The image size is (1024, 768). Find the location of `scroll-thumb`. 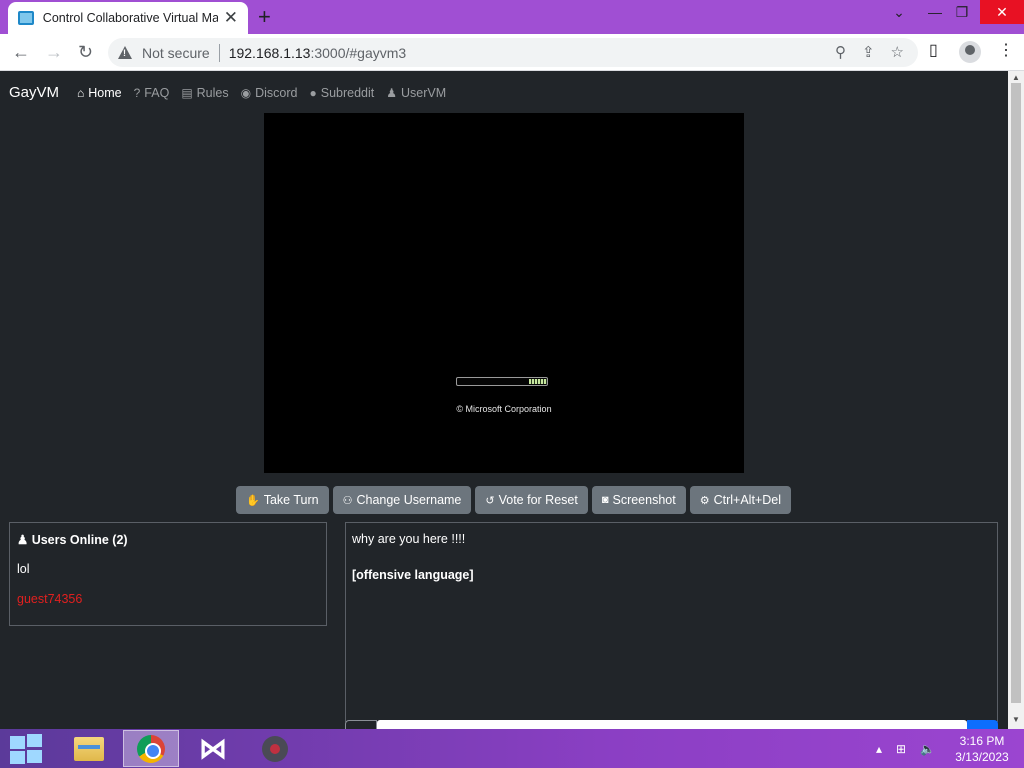

scroll-thumb is located at coordinates (1016, 393).